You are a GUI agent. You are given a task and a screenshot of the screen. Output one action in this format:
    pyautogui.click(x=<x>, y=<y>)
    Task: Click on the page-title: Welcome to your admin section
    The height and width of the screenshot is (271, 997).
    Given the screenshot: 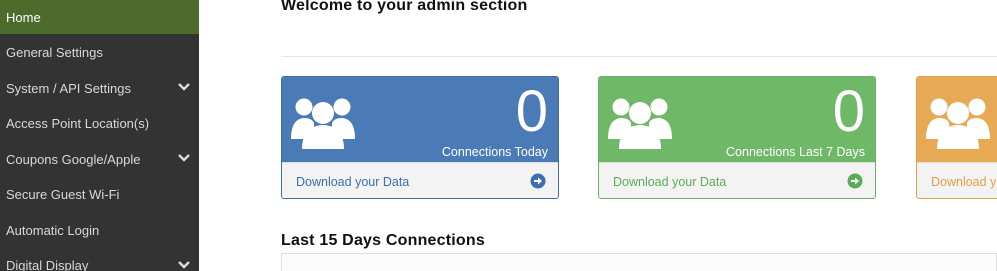 What is the action you would take?
    pyautogui.click(x=404, y=7)
    